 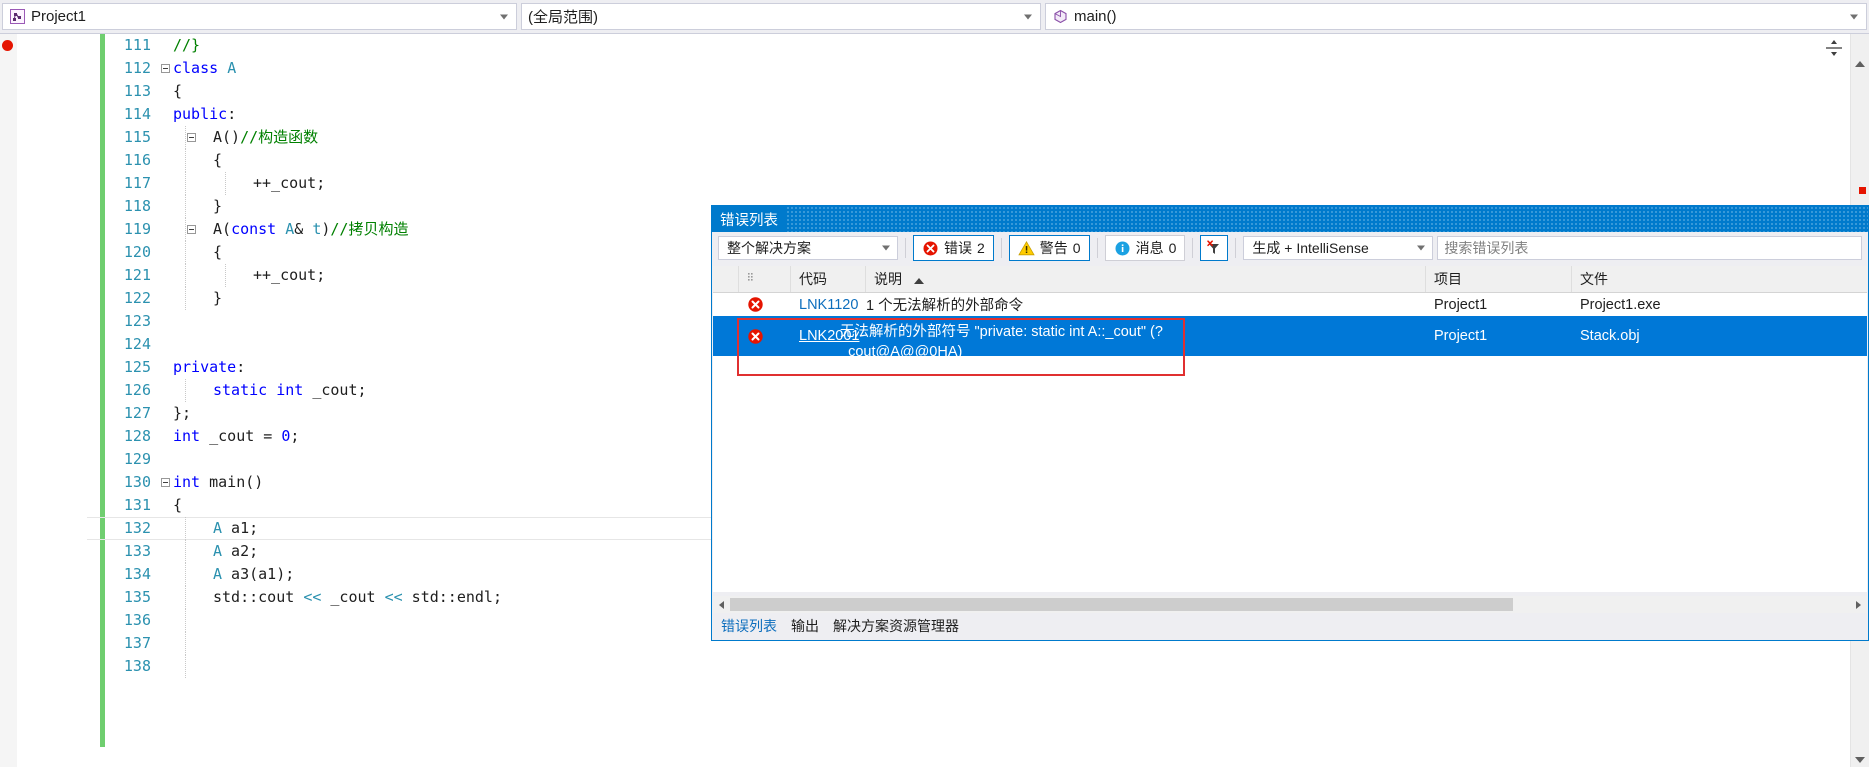 What do you see at coordinates (1214, 248) in the screenshot?
I see `clear-filter-button` at bounding box center [1214, 248].